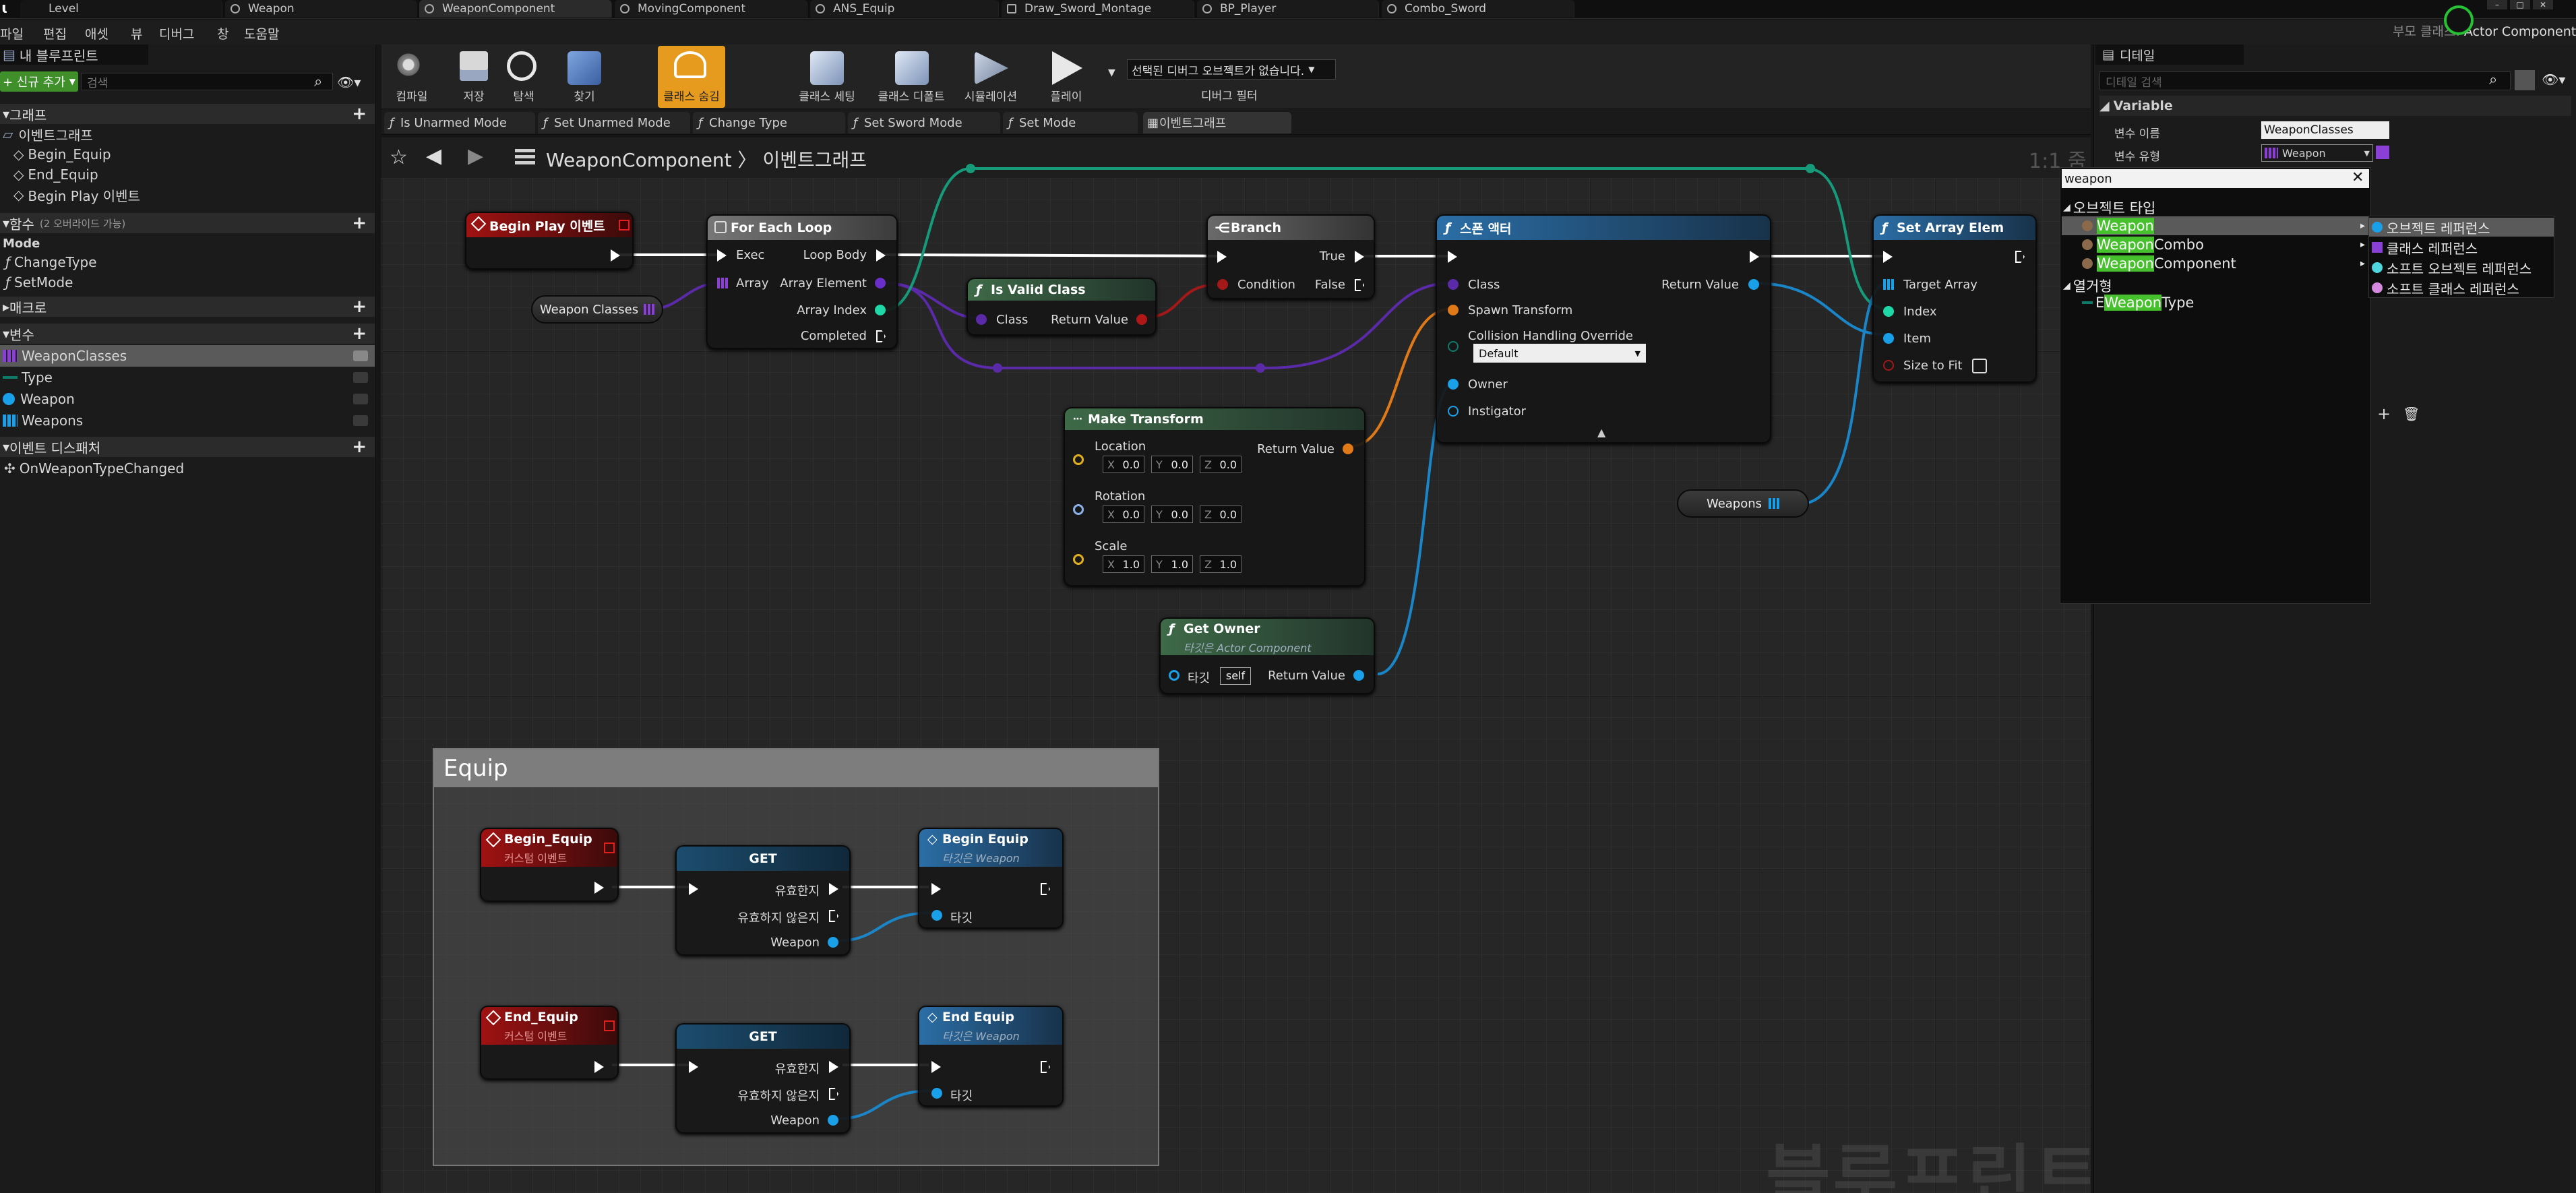 The height and width of the screenshot is (1193, 2576). What do you see at coordinates (12, 33) in the screenshot?
I see `menu-file: 파일` at bounding box center [12, 33].